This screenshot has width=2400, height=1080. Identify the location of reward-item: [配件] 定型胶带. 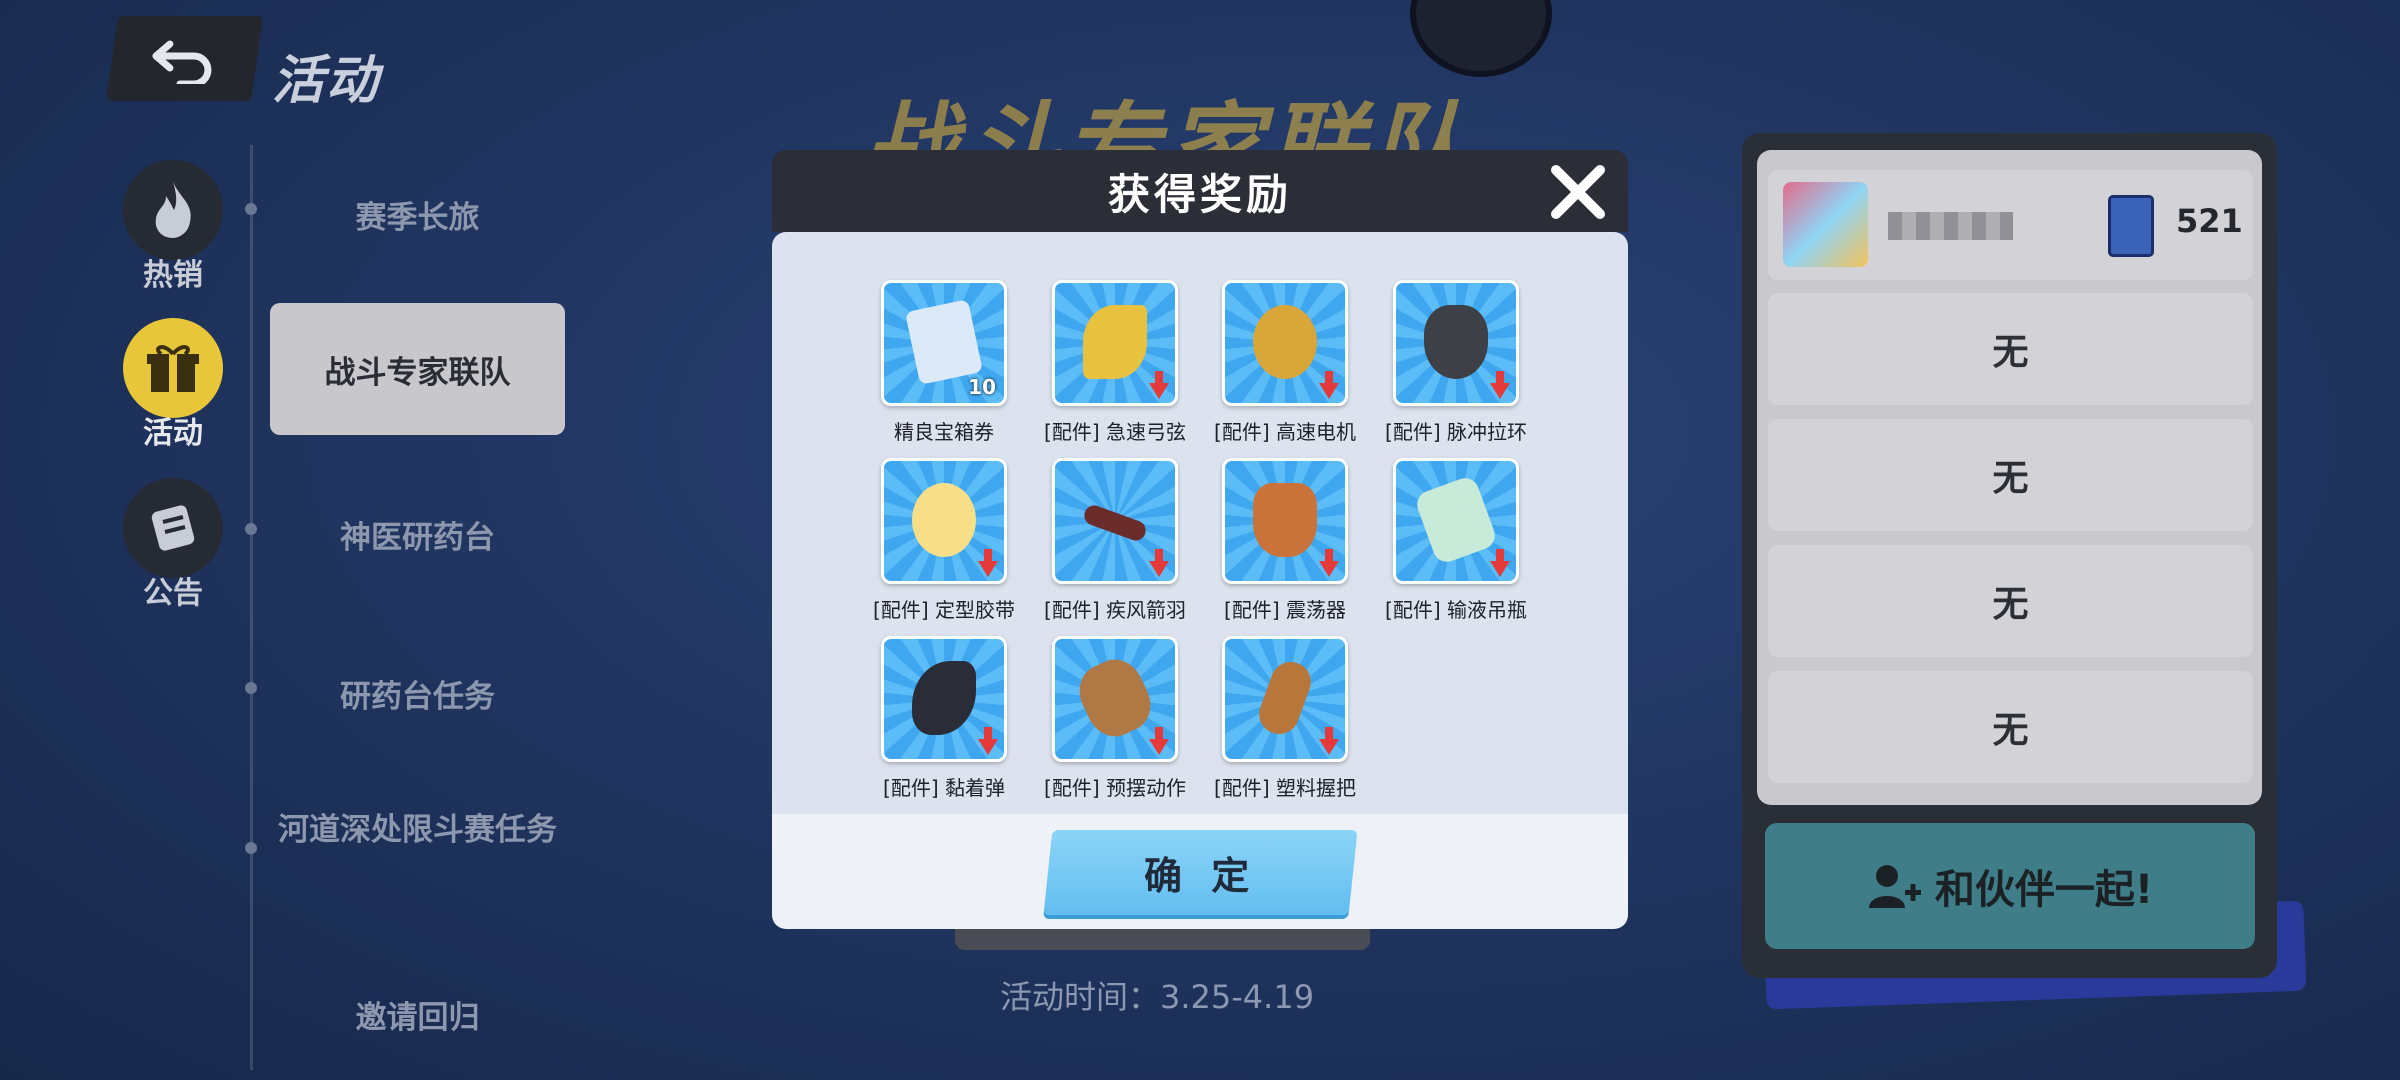
(944, 540).